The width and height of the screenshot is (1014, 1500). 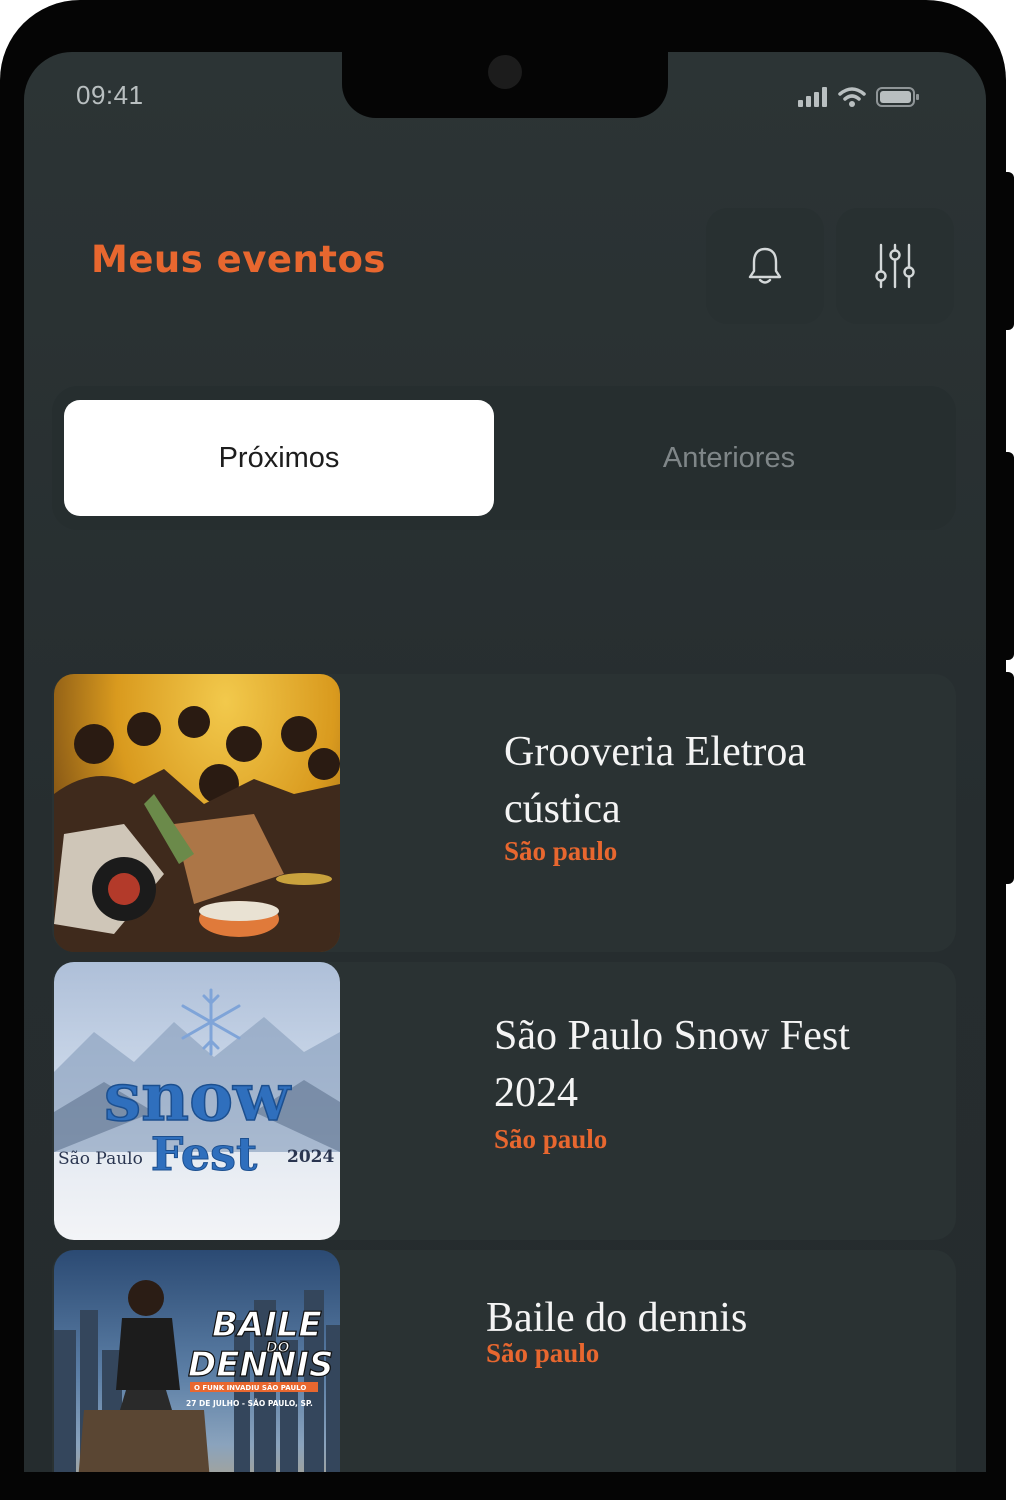 I want to click on poster-tagline-text: O FUNK INVADIU SÃO PAULO, so click(x=250, y=1387).